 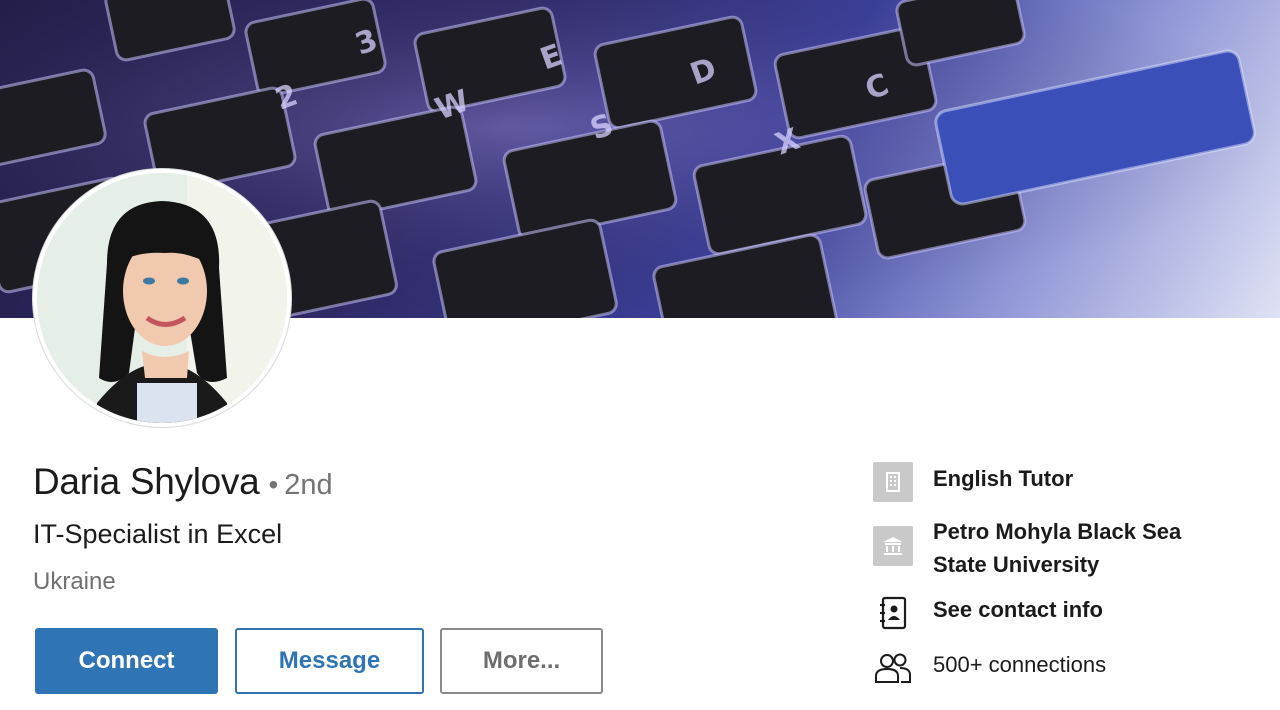 What do you see at coordinates (146, 481) in the screenshot?
I see `profile-name: Daria Shylova` at bounding box center [146, 481].